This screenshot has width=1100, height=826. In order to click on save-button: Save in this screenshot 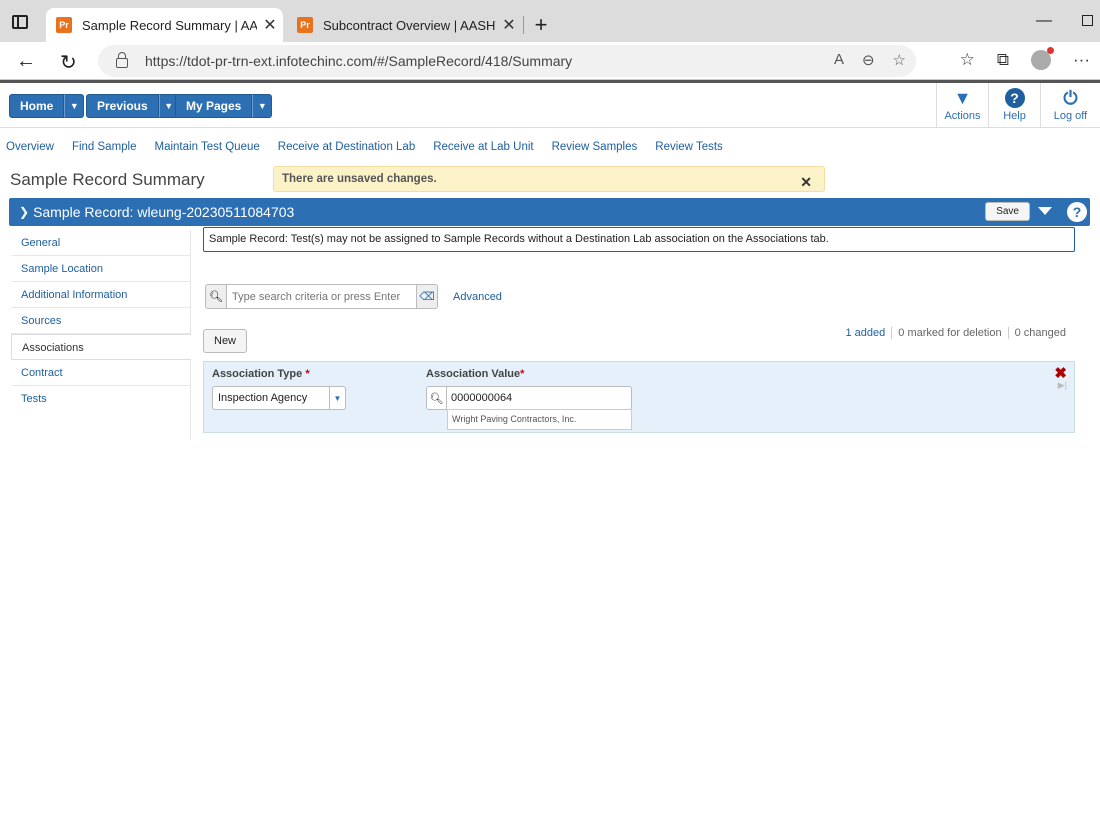, I will do `click(1007, 211)`.